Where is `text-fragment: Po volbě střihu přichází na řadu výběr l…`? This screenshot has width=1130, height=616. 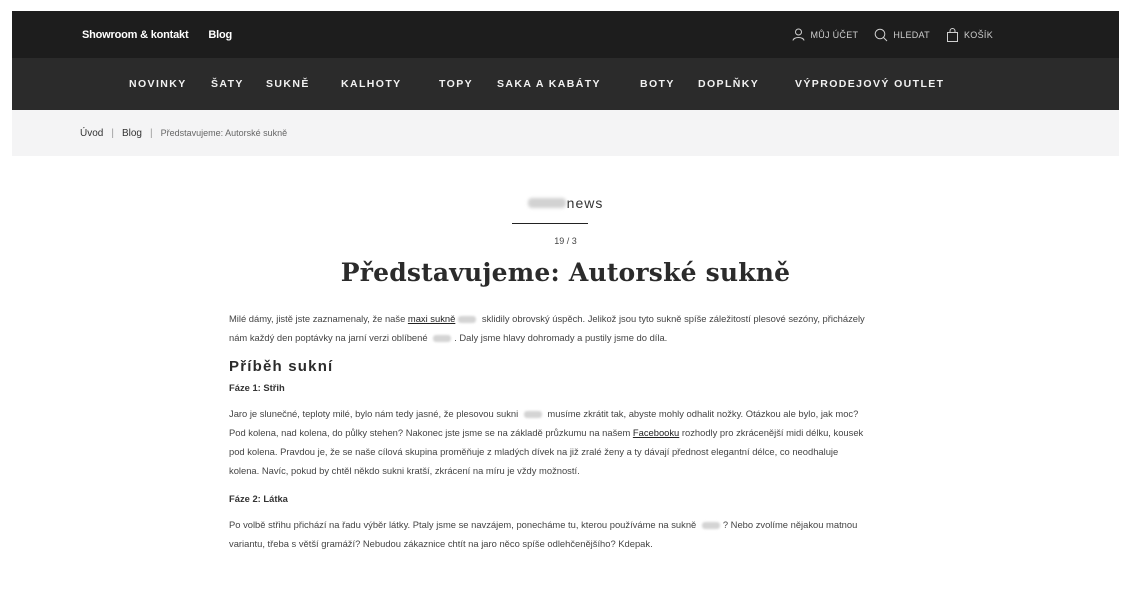
text-fragment: Po volbě střihu přichází na řadu výběr l… is located at coordinates (464, 524).